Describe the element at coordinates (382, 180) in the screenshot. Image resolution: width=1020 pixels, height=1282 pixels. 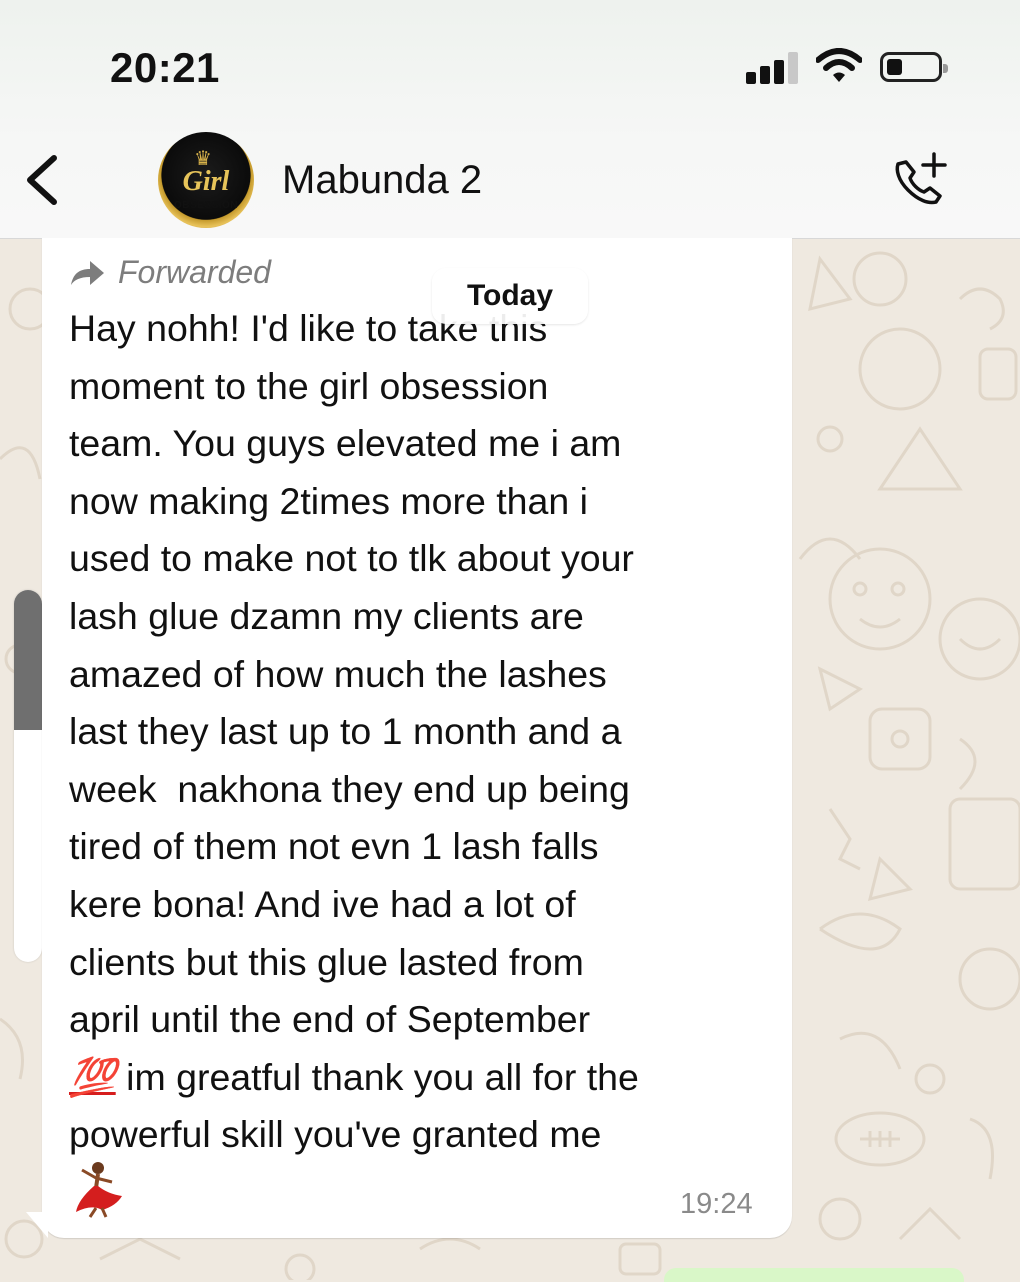
I see `contact-name: Mabunda 2` at that location.